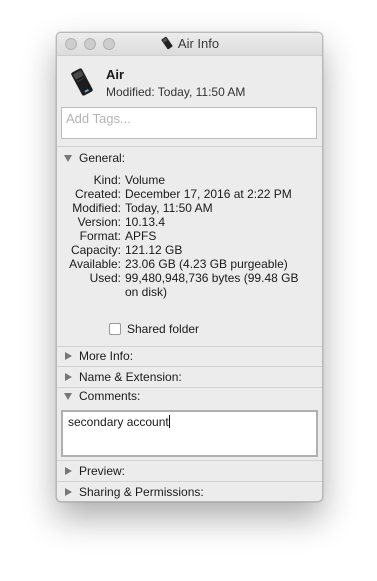  I want to click on info-label: Used:, so click(105, 278).